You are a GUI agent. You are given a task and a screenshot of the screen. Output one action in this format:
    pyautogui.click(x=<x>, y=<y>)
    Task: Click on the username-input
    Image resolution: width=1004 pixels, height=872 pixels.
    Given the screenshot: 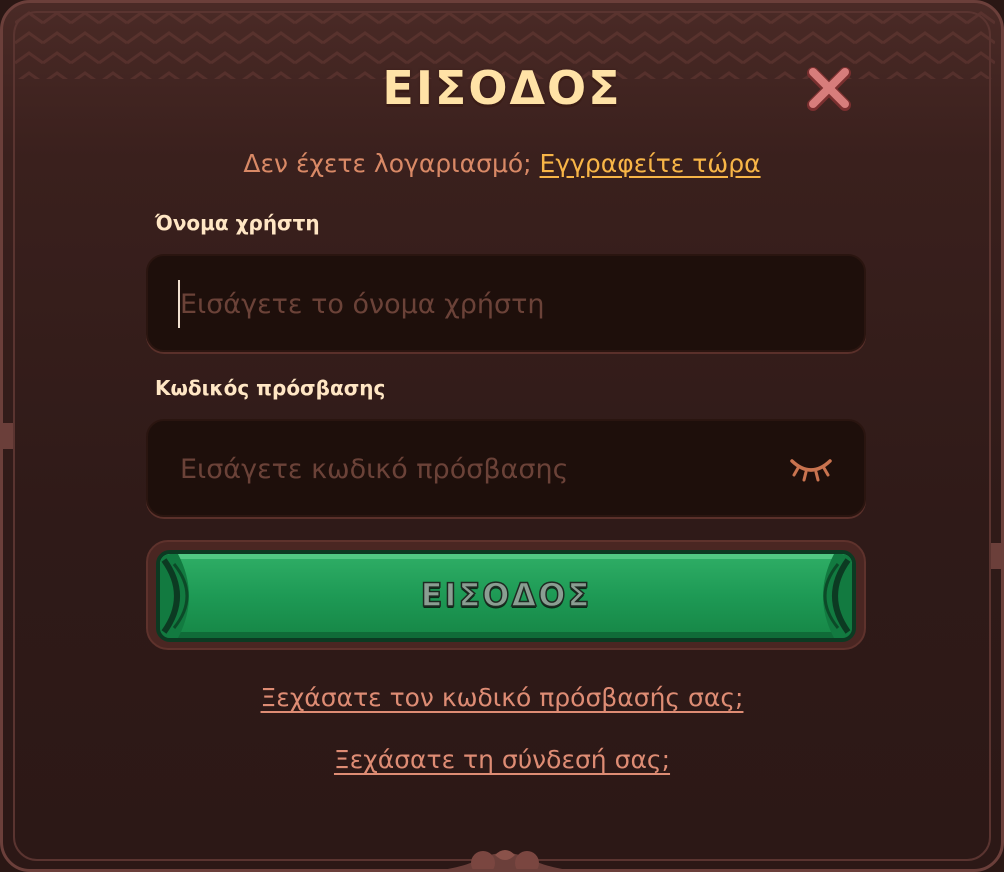 What is the action you would take?
    pyautogui.click(x=480, y=304)
    